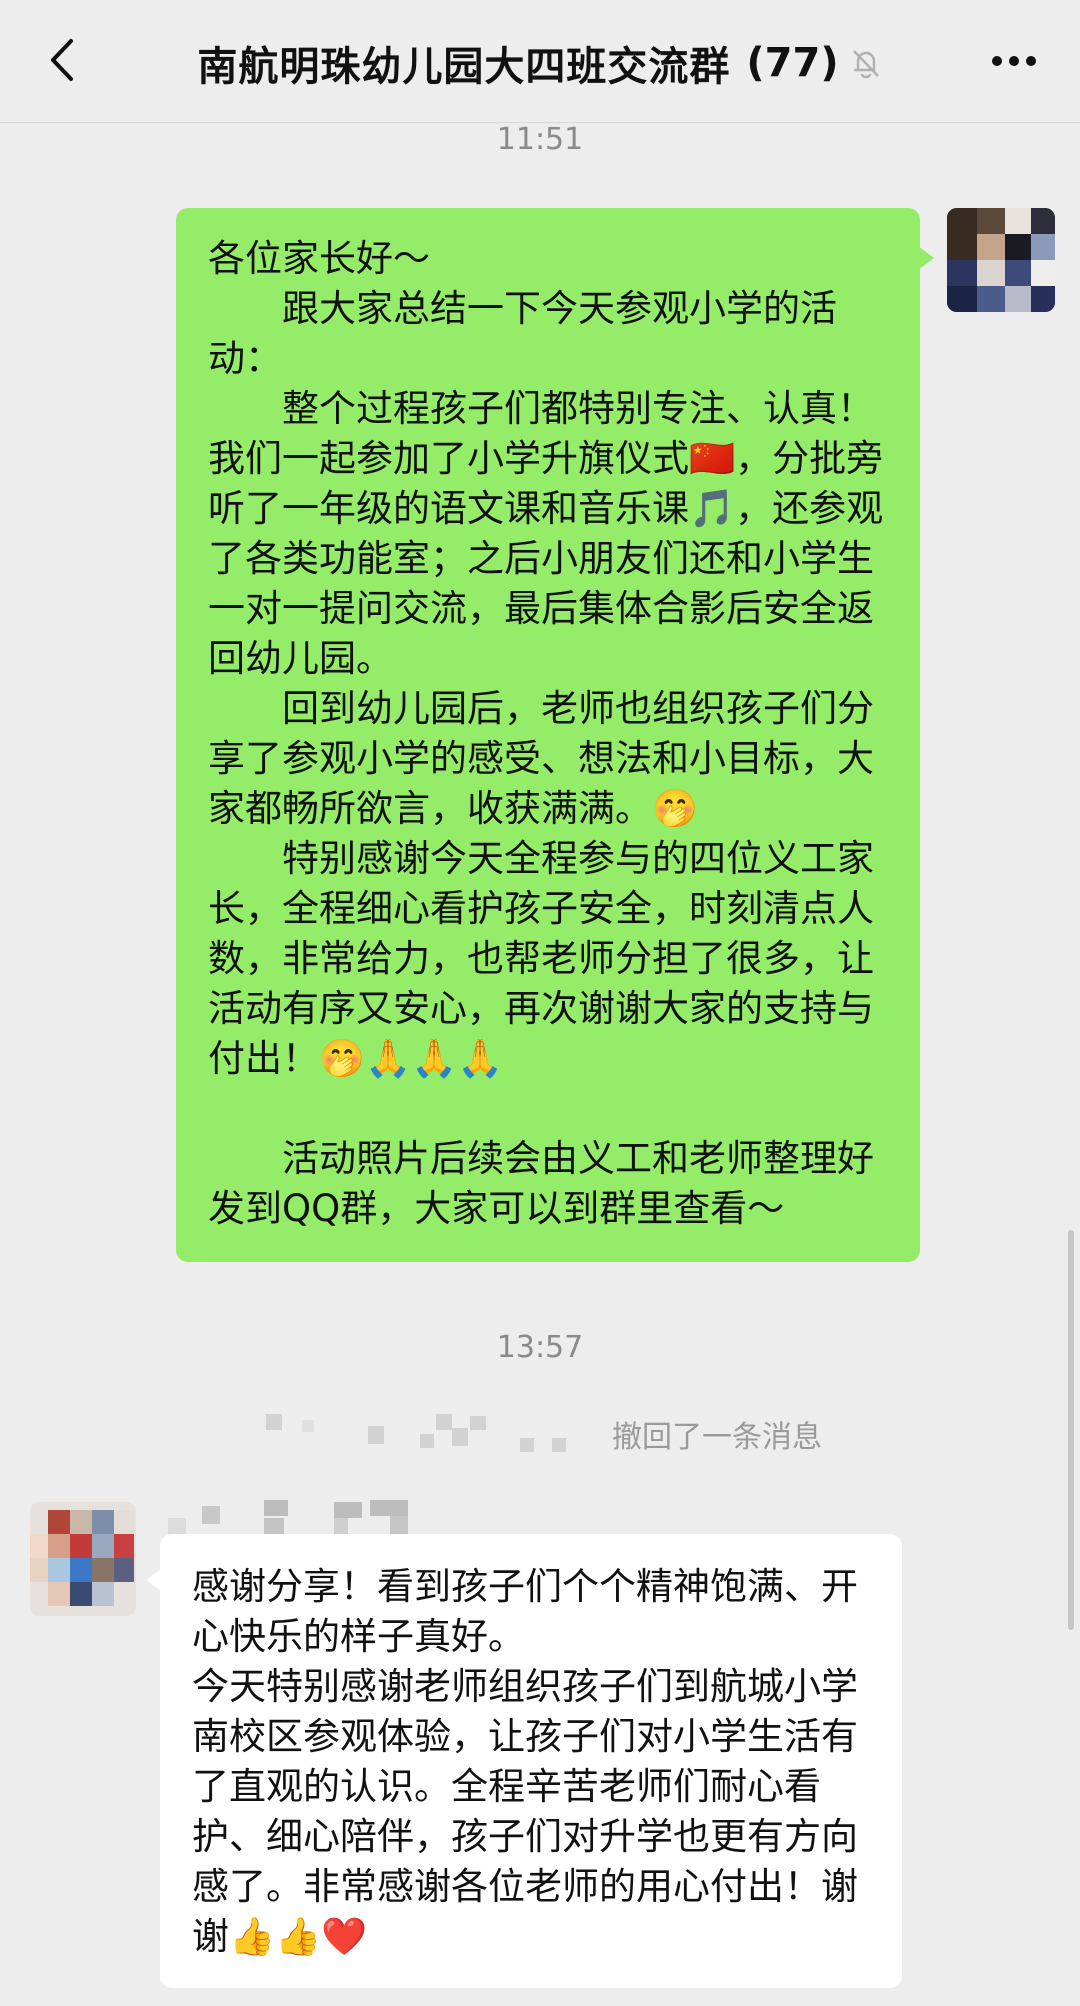 This screenshot has width=1080, height=2006. Describe the element at coordinates (525, 1611) in the screenshot. I see `message-paragraph: 感谢分享！看到孩子们个个精神饱满、开心快乐的样子真好。` at that location.